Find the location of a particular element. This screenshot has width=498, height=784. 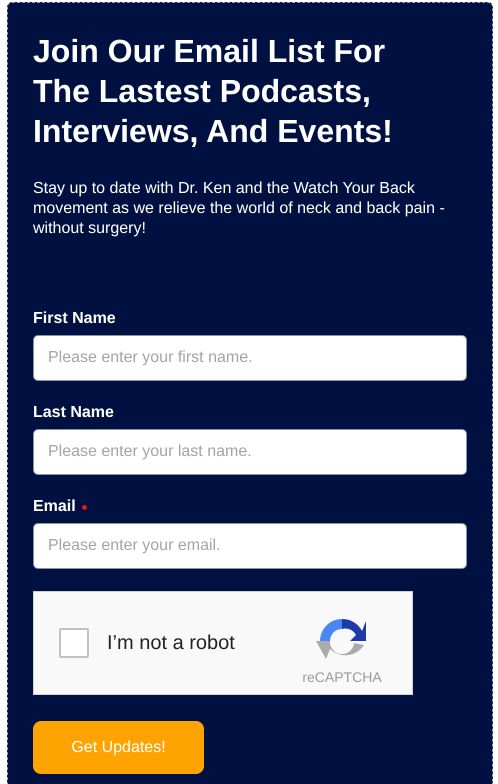

form-heading: Join Our Email List For The Lastest Podcasts, Interviews, And Events! is located at coordinates (213, 91).